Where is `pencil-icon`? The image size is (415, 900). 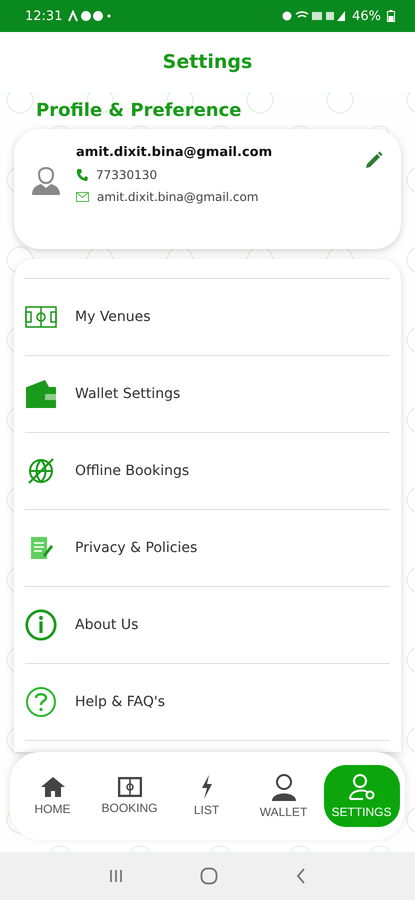
pencil-icon is located at coordinates (374, 160).